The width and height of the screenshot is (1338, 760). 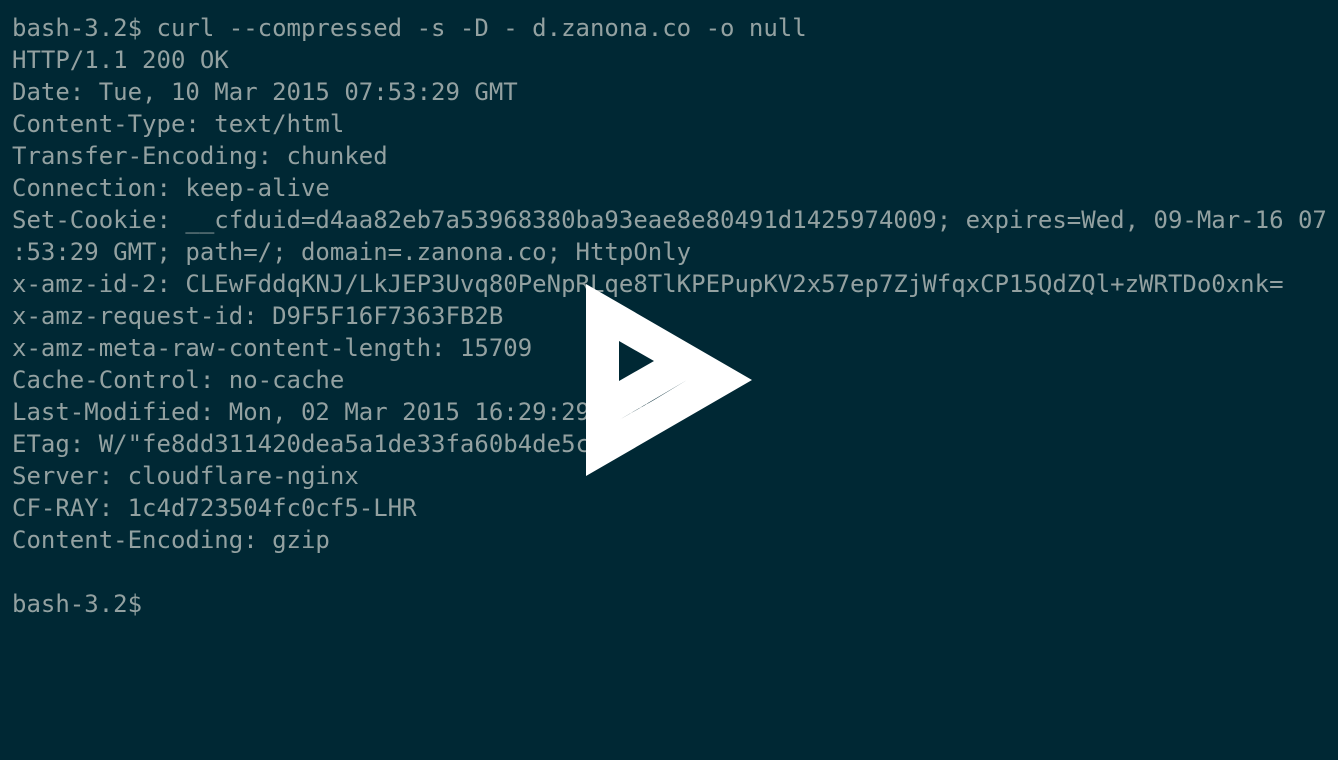 I want to click on terminal-line-prompt: bash-3.2$, so click(x=77, y=604).